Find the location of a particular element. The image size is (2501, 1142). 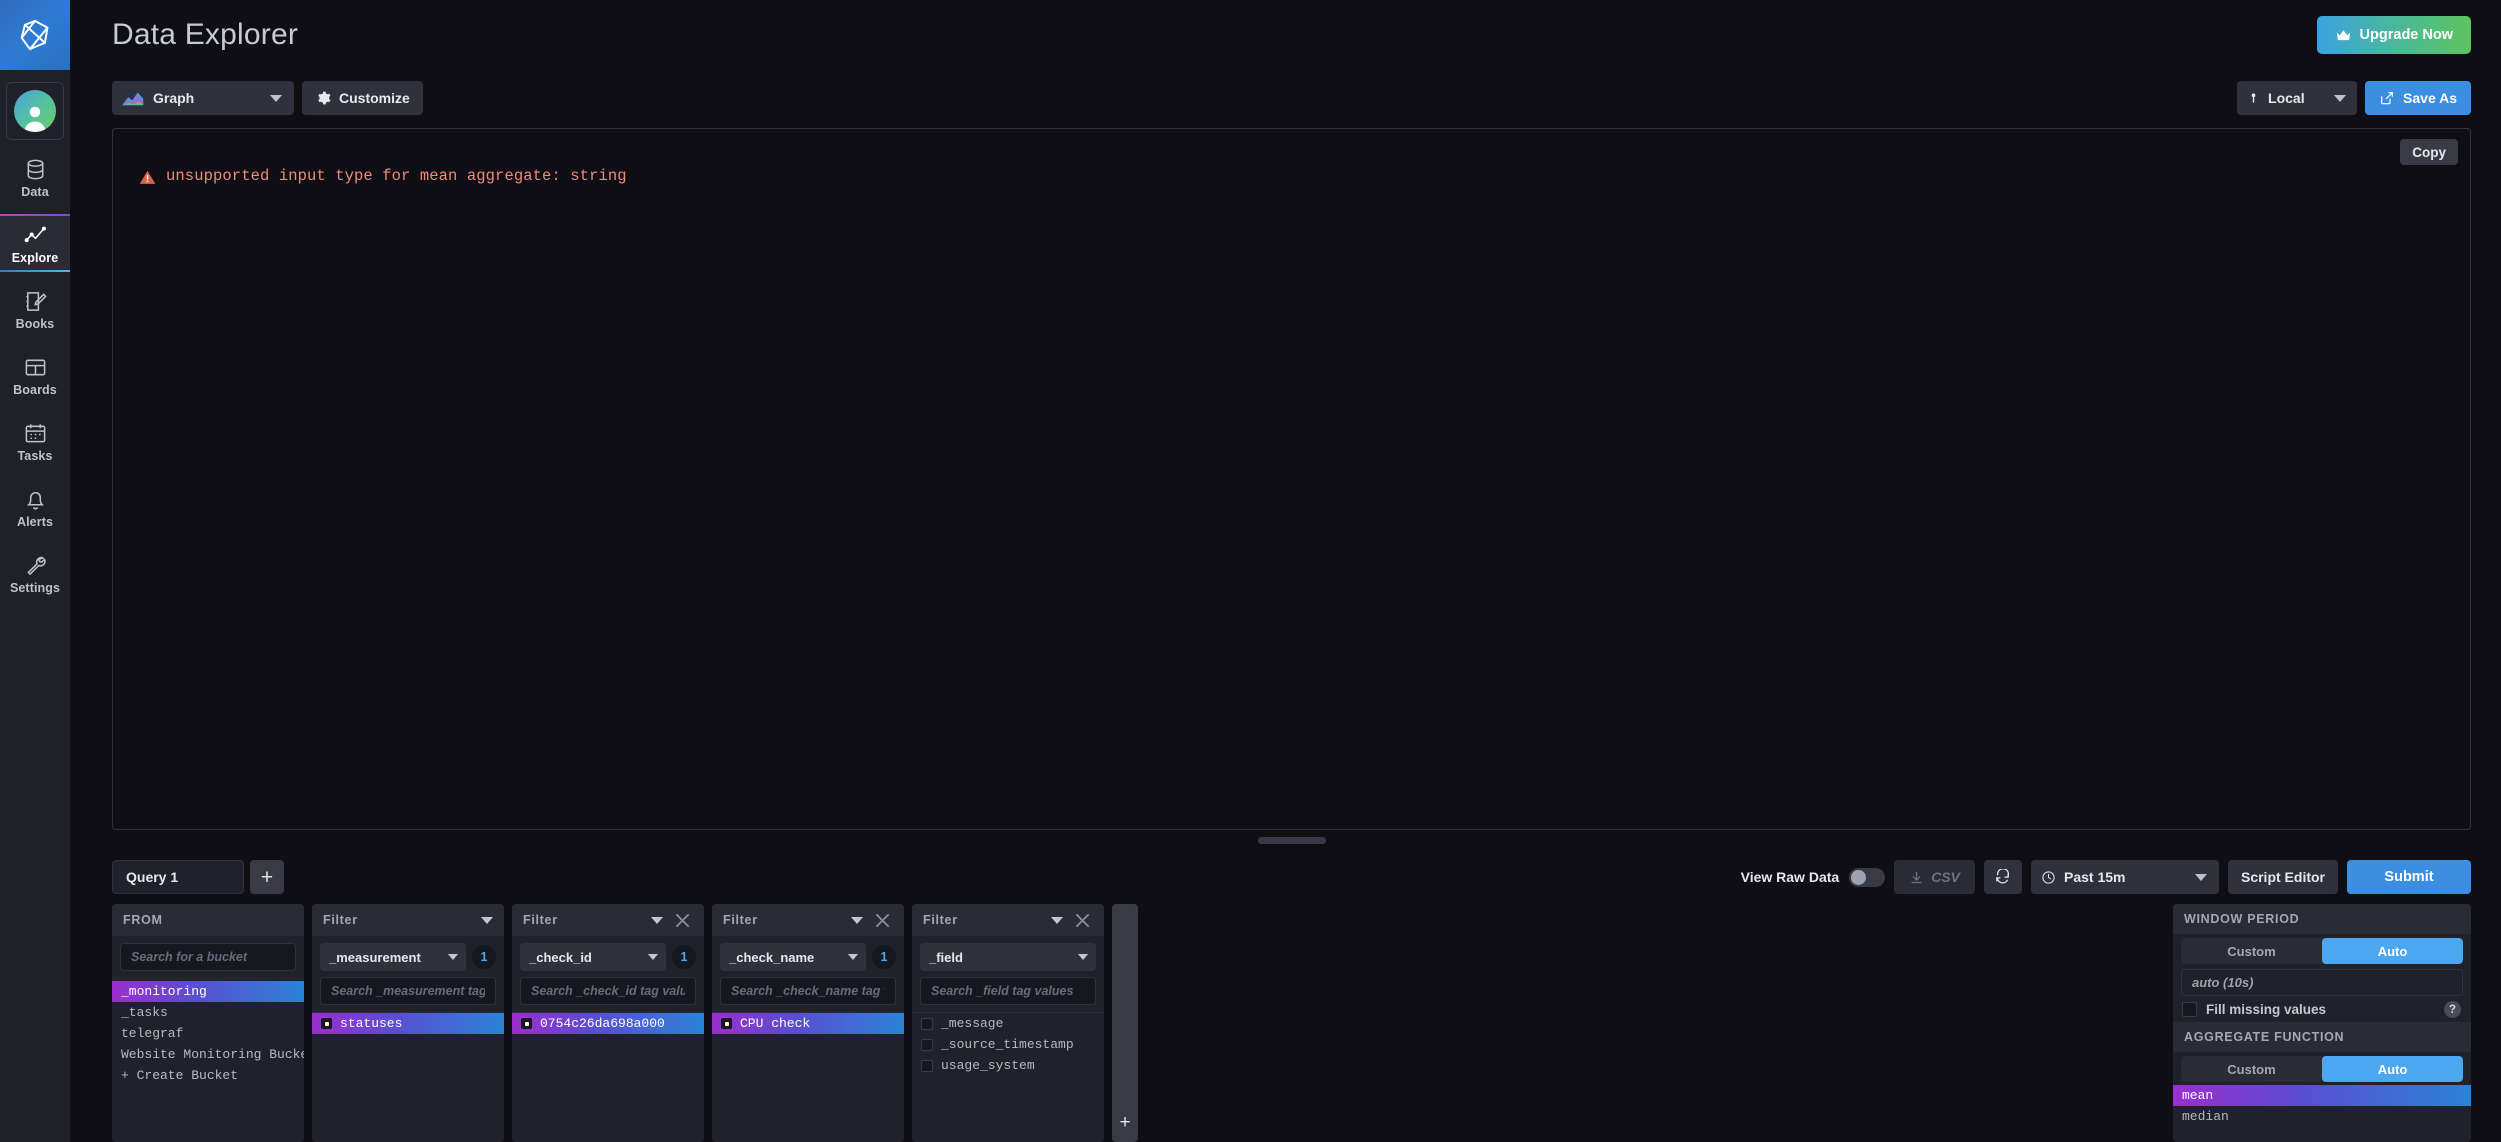

checkbox-checked-icon is located at coordinates (526, 1023).